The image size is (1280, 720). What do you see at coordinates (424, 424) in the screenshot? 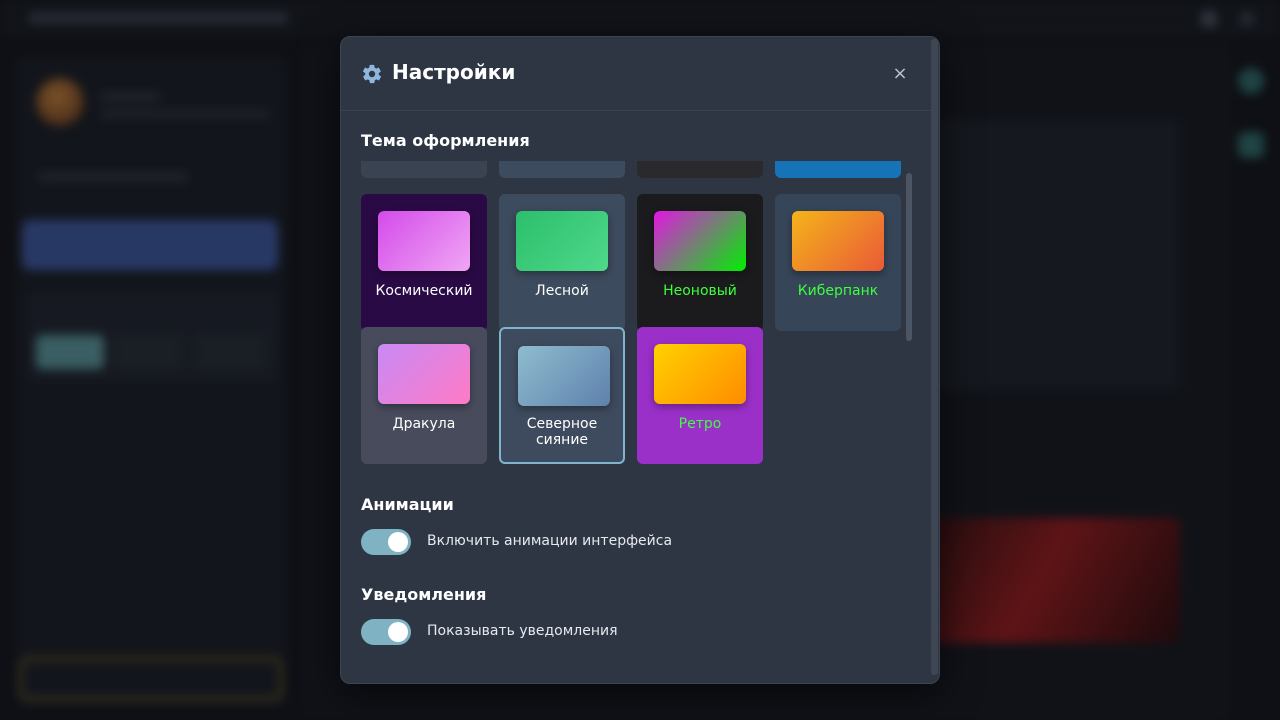
I see `theme-label: Дракула` at bounding box center [424, 424].